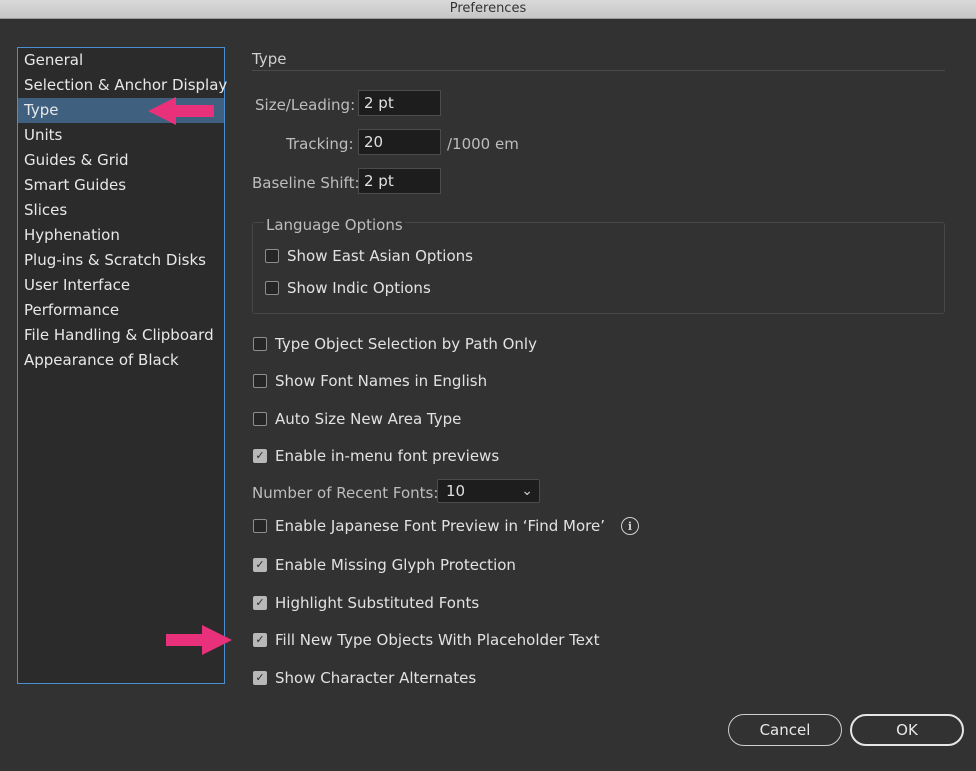  Describe the element at coordinates (399, 181) in the screenshot. I see `baseline-shift-field` at that location.